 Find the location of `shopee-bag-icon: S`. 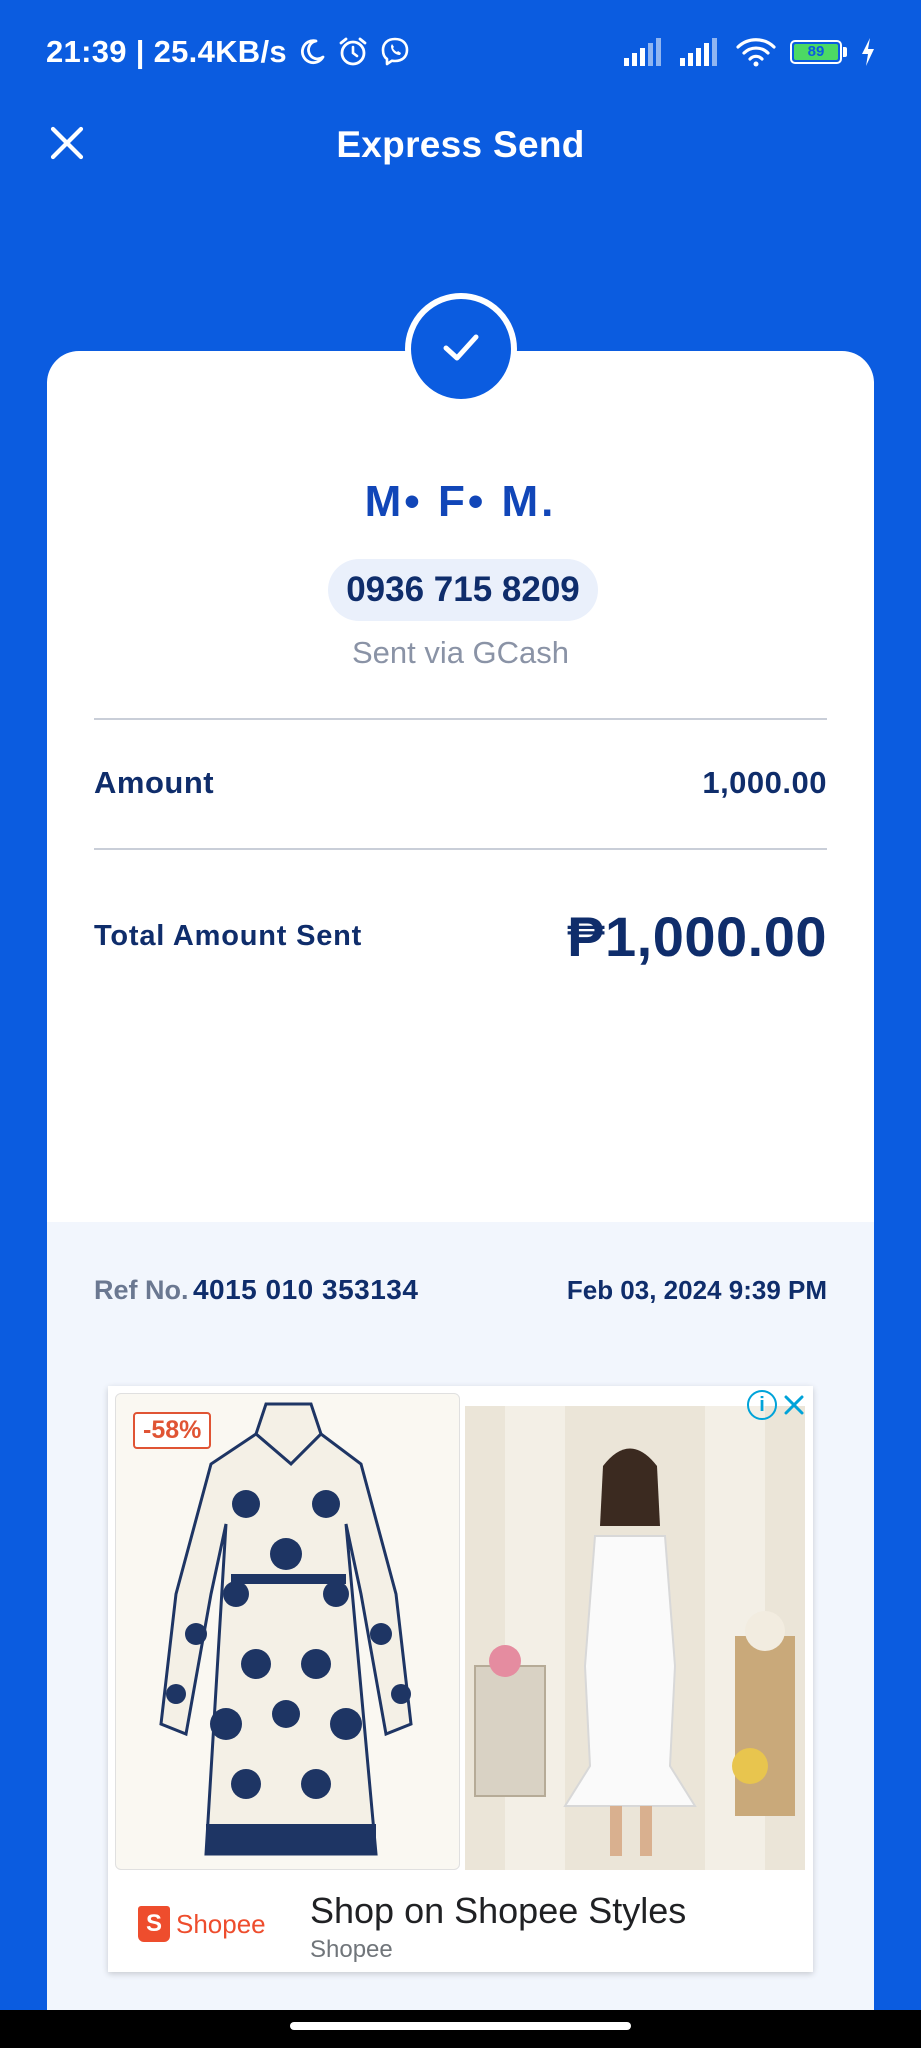

shopee-bag-icon: S is located at coordinates (154, 1924).